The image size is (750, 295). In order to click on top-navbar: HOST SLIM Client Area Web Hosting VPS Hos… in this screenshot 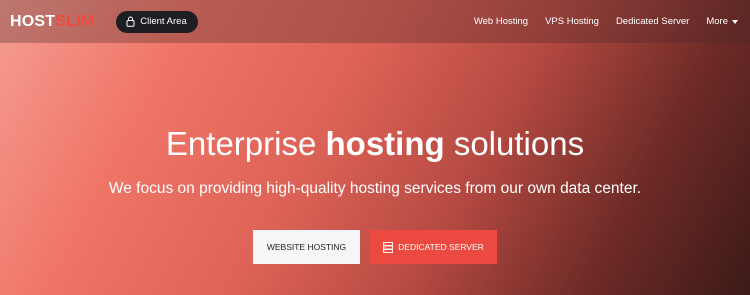, I will do `click(375, 21)`.